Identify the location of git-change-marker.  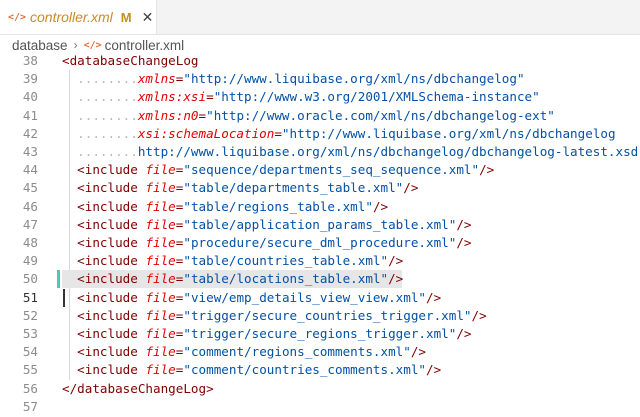
(58, 279).